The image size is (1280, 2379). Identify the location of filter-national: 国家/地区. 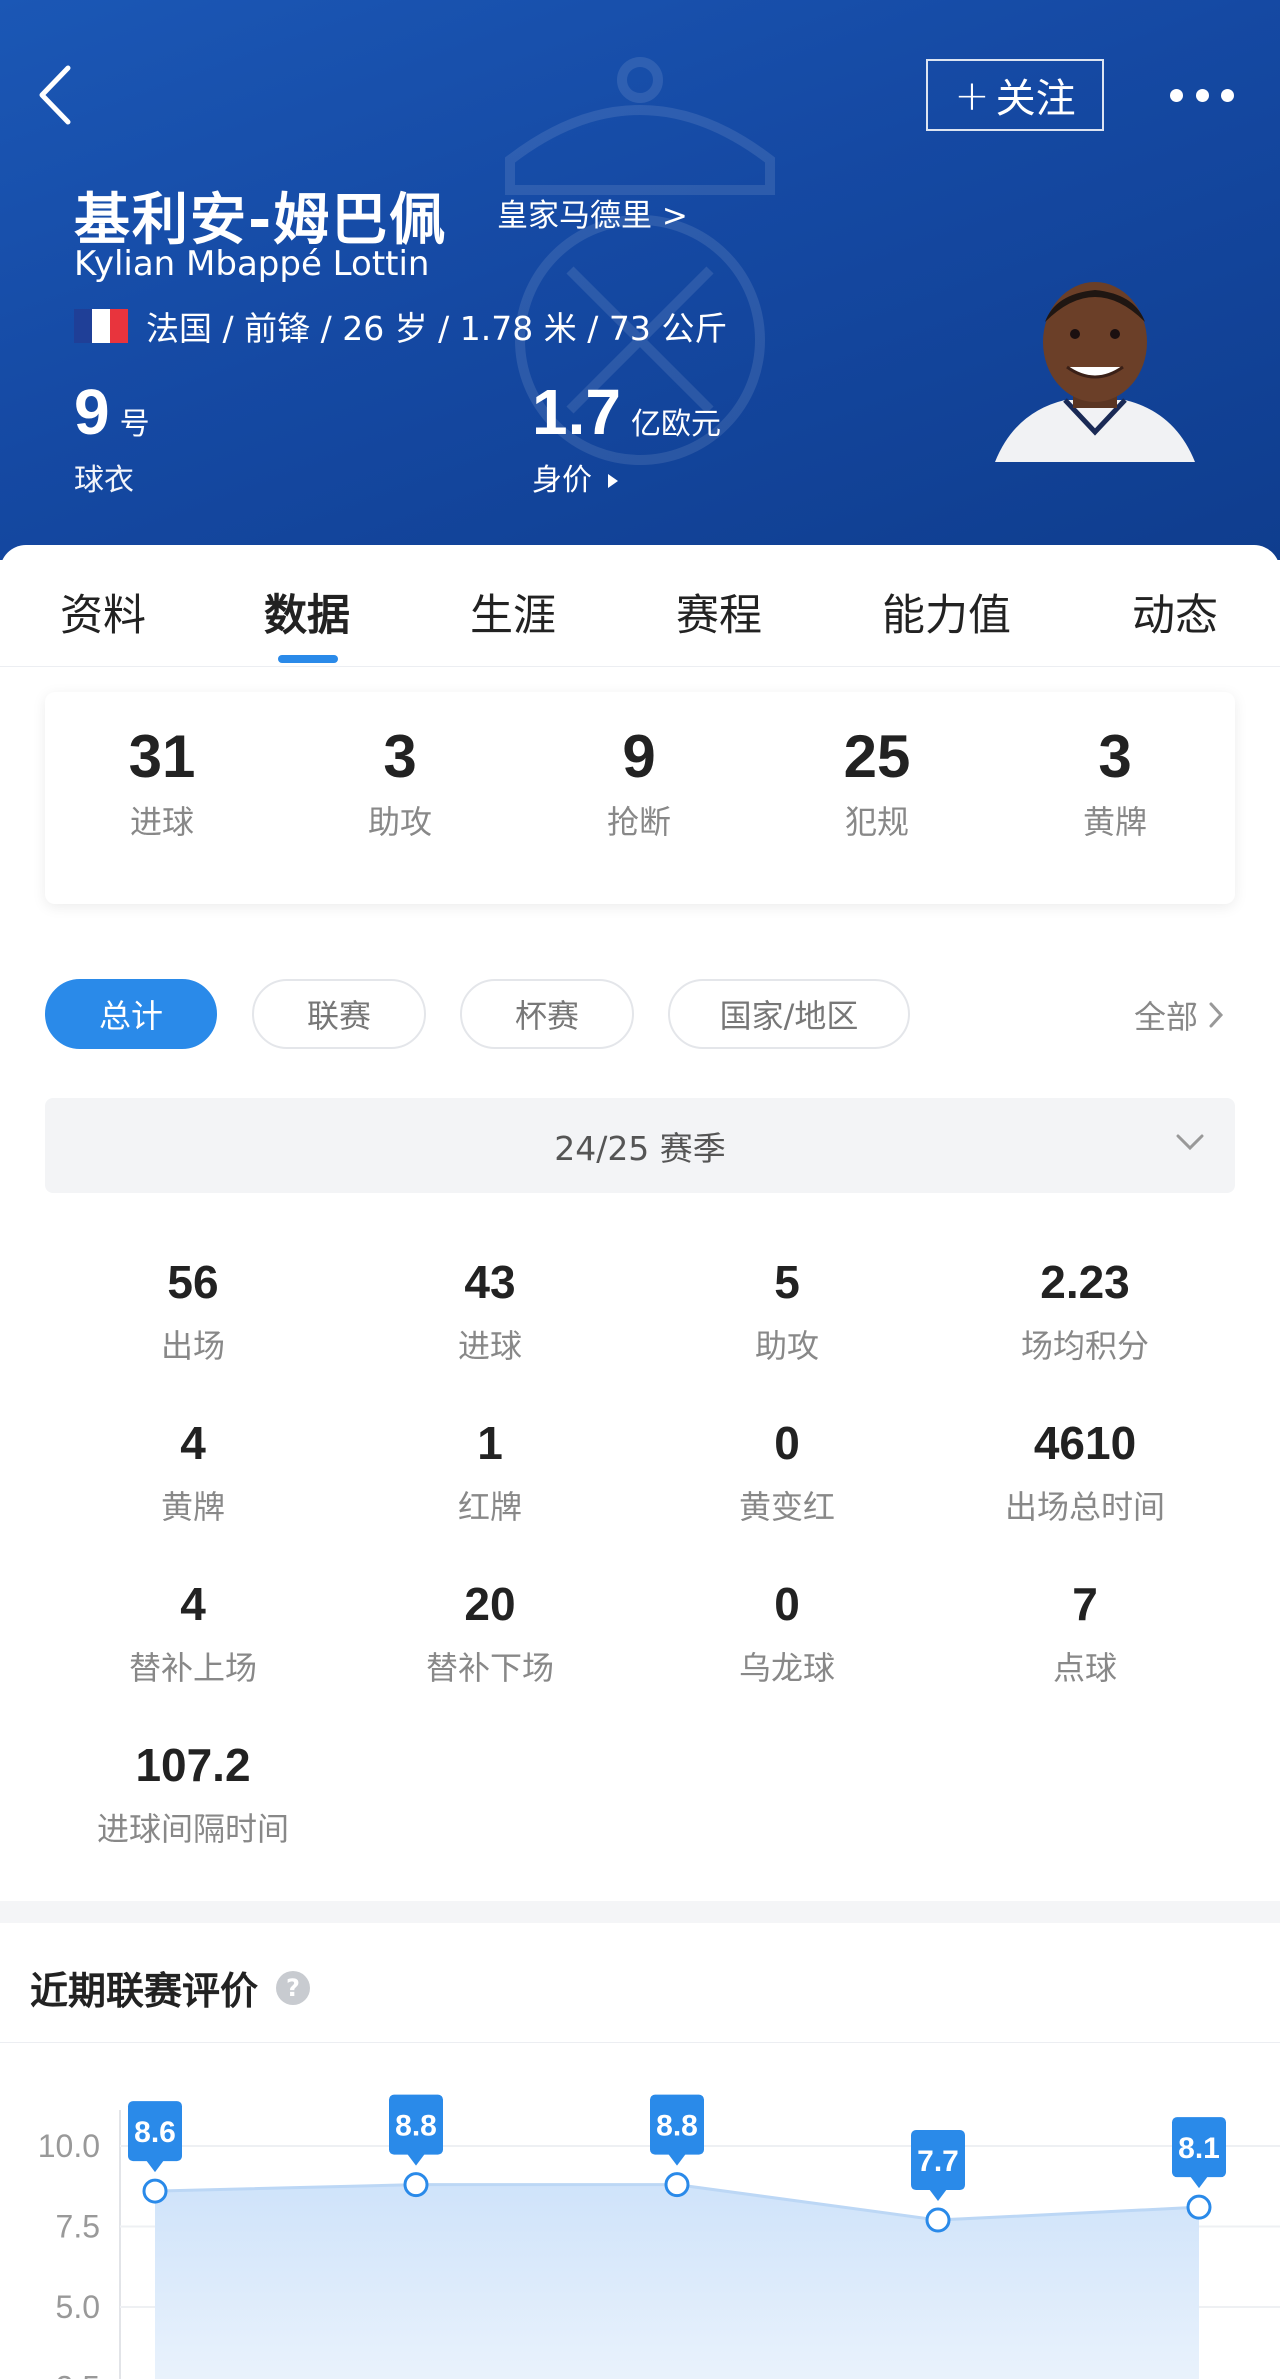
(789, 1014).